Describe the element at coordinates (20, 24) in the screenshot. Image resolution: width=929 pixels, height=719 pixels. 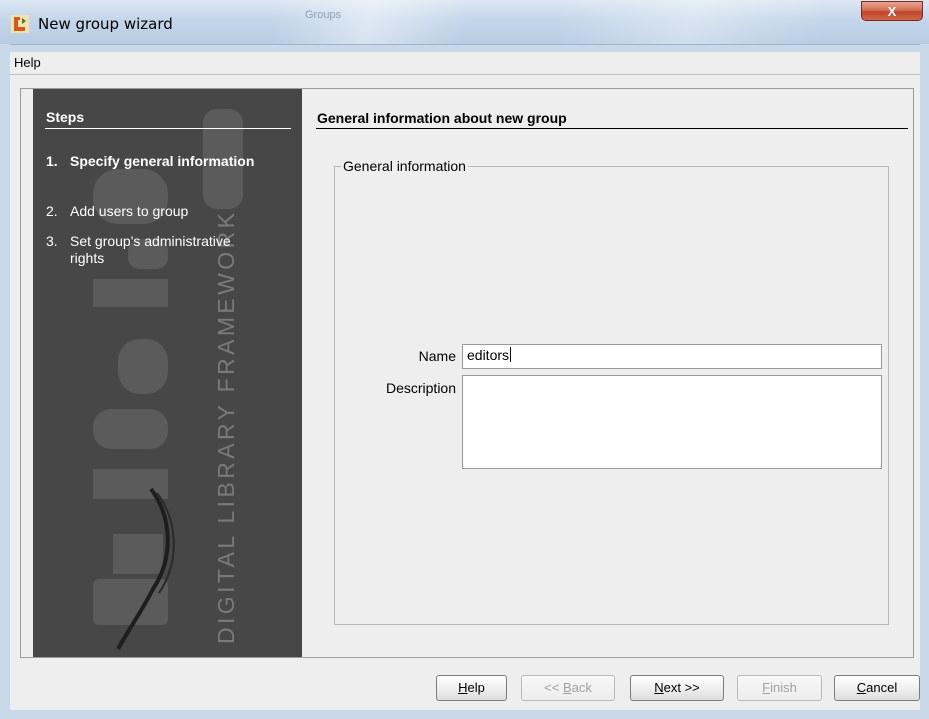
I see `dlibra-app-icon` at that location.